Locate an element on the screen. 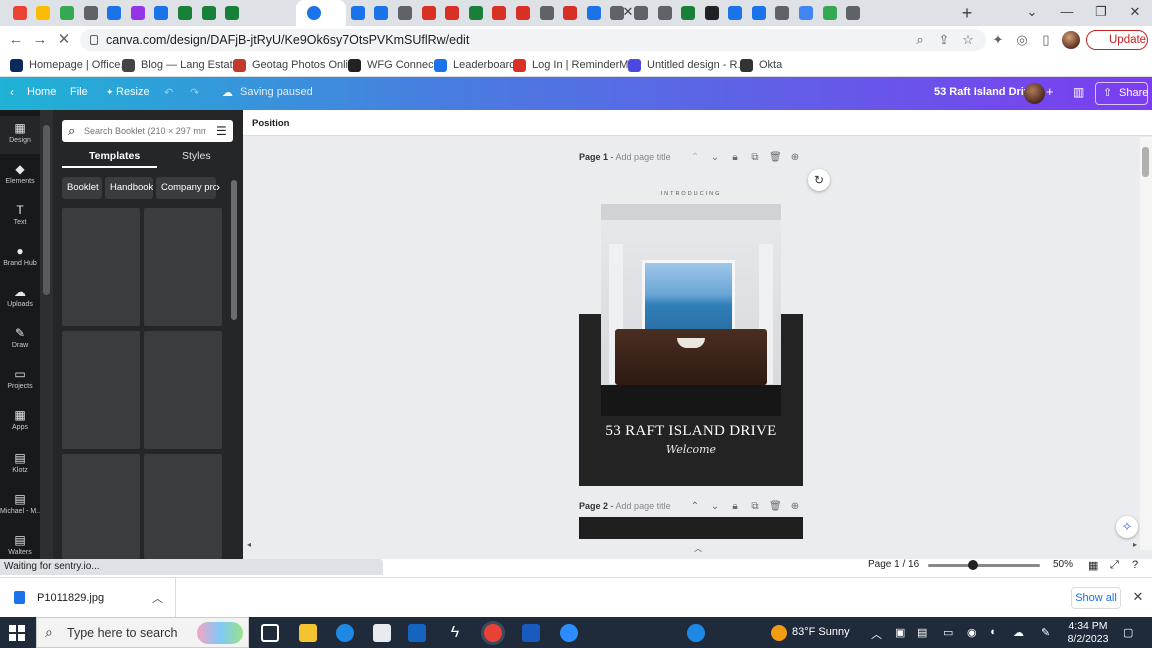 Image resolution: width=1152 pixels, height=648 pixels. tray-meet-icon: ▤ is located at coordinates (922, 632).